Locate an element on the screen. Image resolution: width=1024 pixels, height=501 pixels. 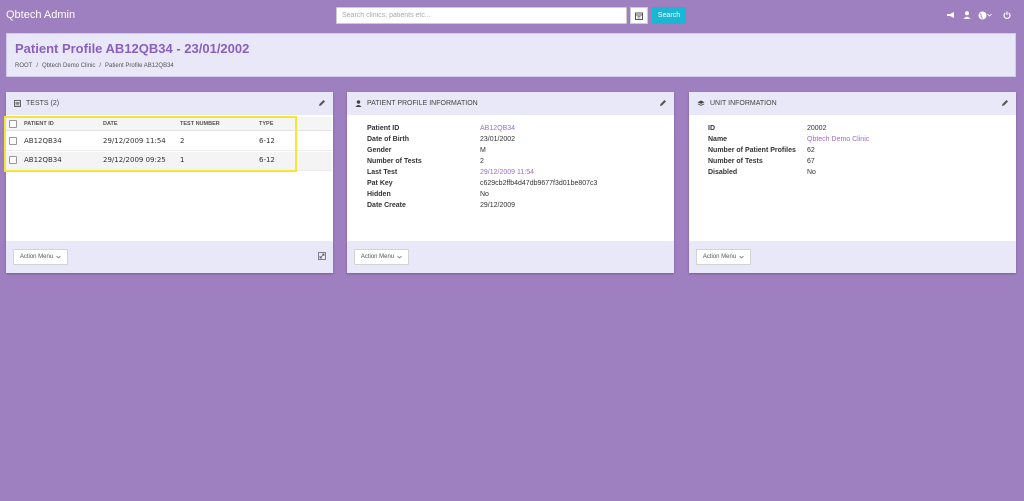
megaphone-icon is located at coordinates (950, 15).